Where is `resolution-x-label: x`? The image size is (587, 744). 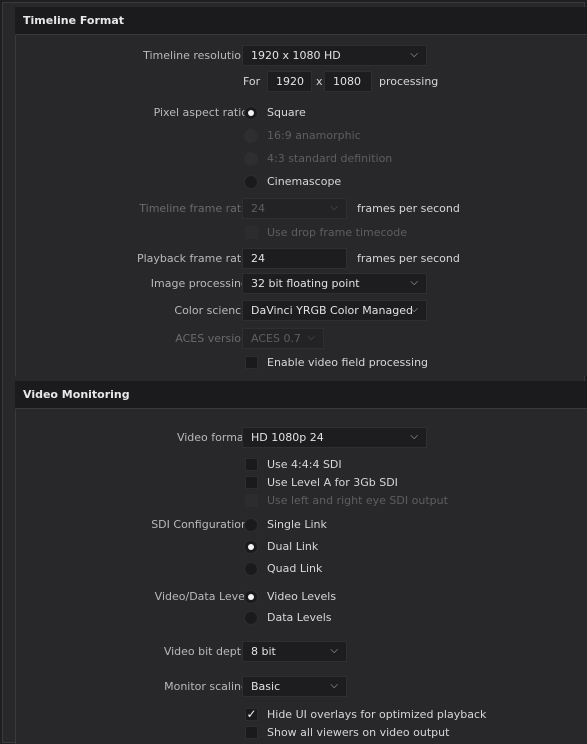 resolution-x-label: x is located at coordinates (319, 81).